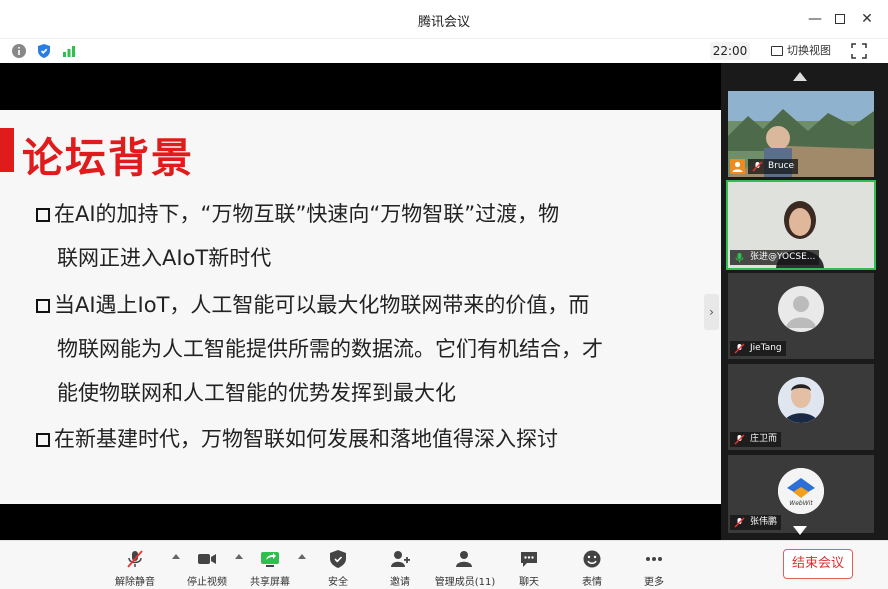  What do you see at coordinates (801, 503) in the screenshot?
I see `avatar-text: WebWit` at bounding box center [801, 503].